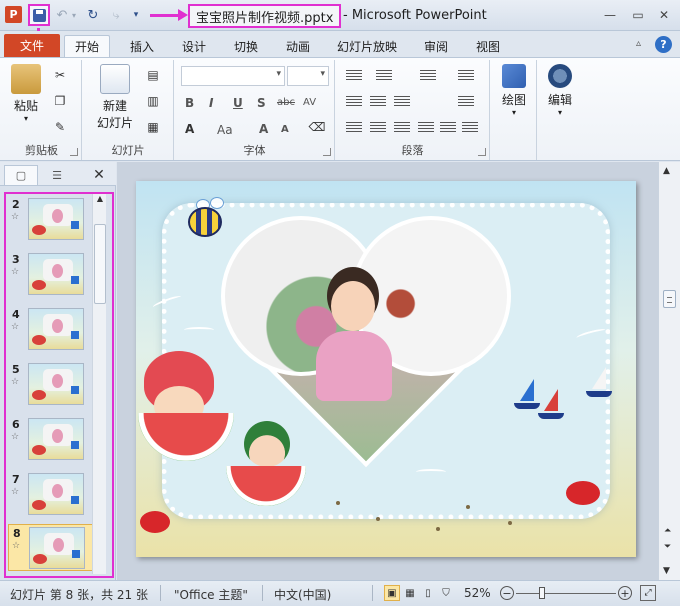 The image size is (680, 606). Describe the element at coordinates (51, 329) in the screenshot. I see `slide-thumbnail-4: 4 ☆` at that location.